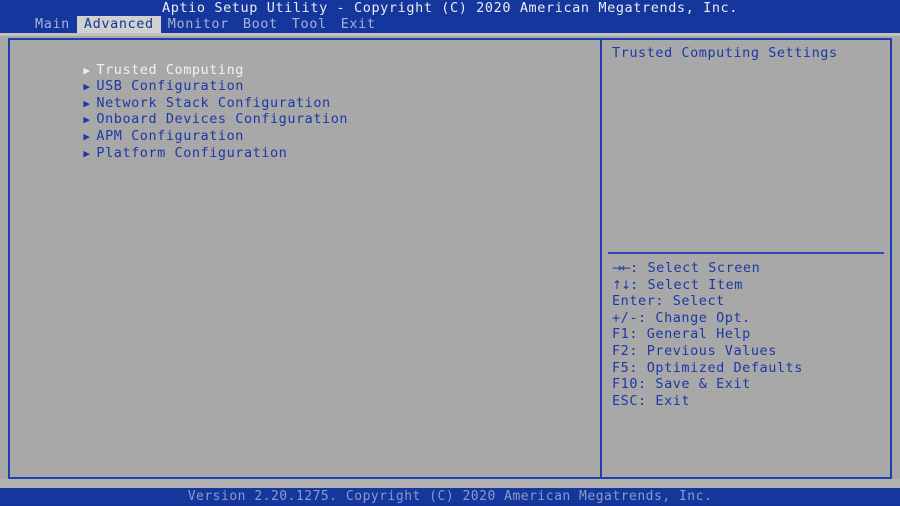 The width and height of the screenshot is (900, 506). Describe the element at coordinates (681, 317) in the screenshot. I see `key-legend-label: +/-: Change Opt.` at that location.